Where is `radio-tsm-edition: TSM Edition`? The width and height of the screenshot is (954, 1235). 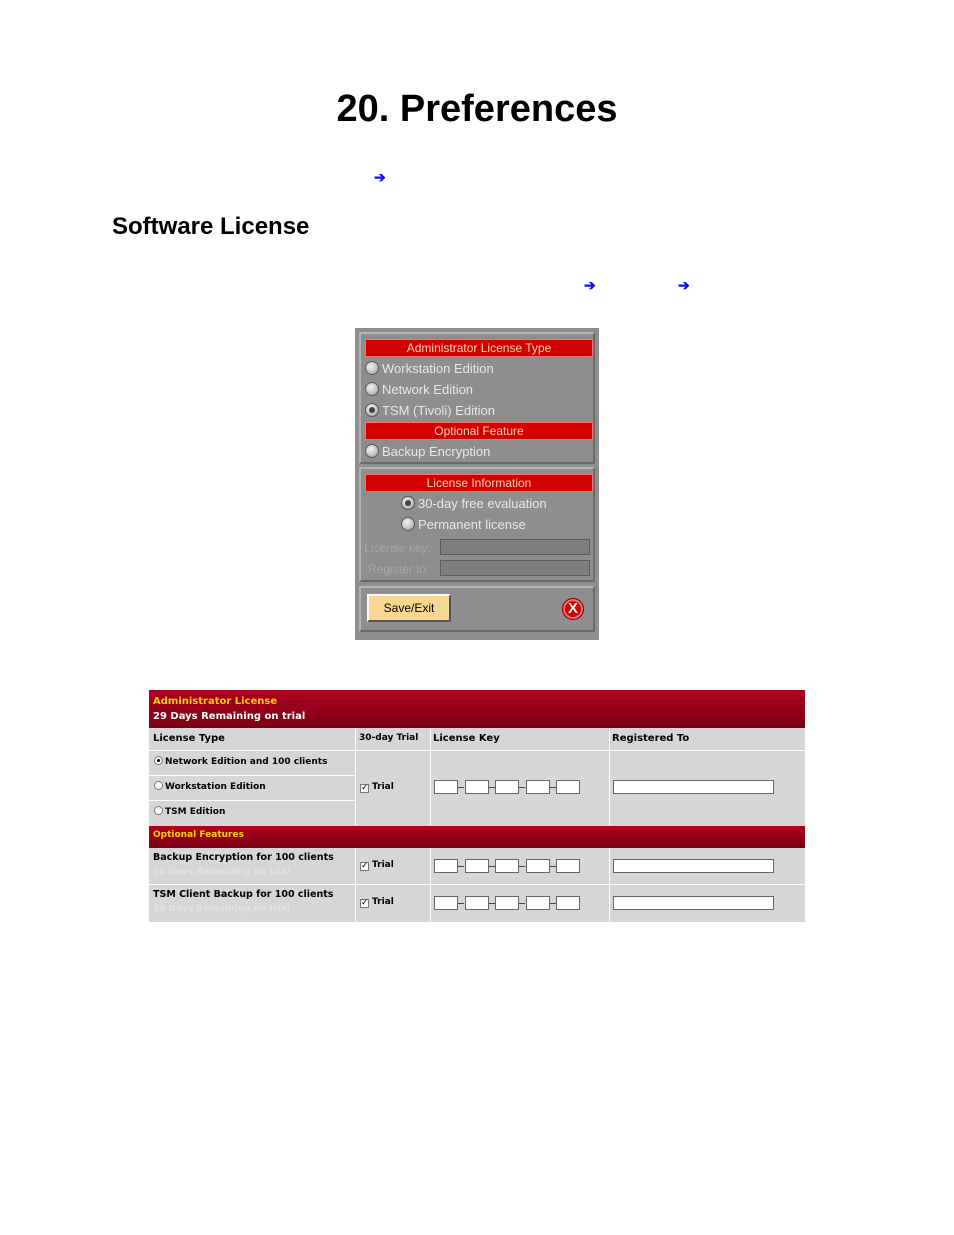
radio-tsm-edition: TSM Edition is located at coordinates (189, 811).